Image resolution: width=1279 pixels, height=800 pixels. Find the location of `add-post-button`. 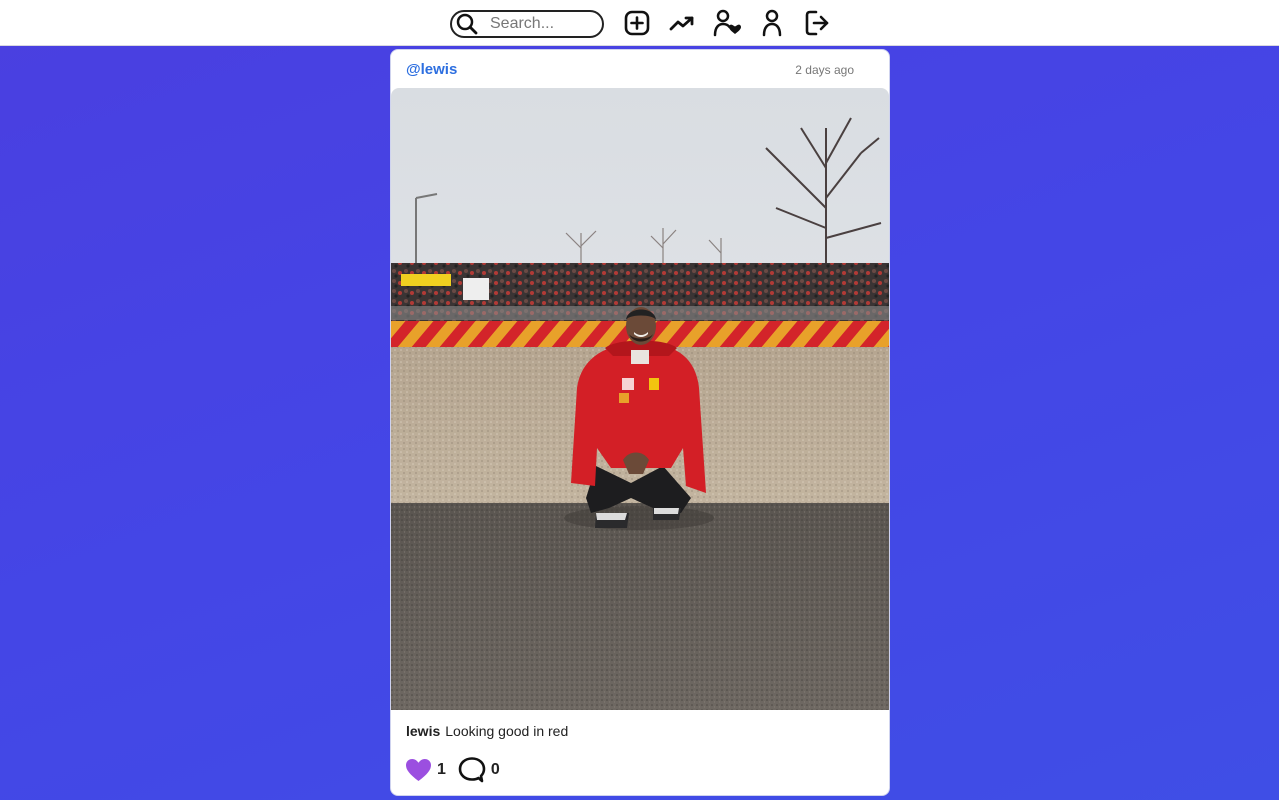

add-post-button is located at coordinates (637, 23).